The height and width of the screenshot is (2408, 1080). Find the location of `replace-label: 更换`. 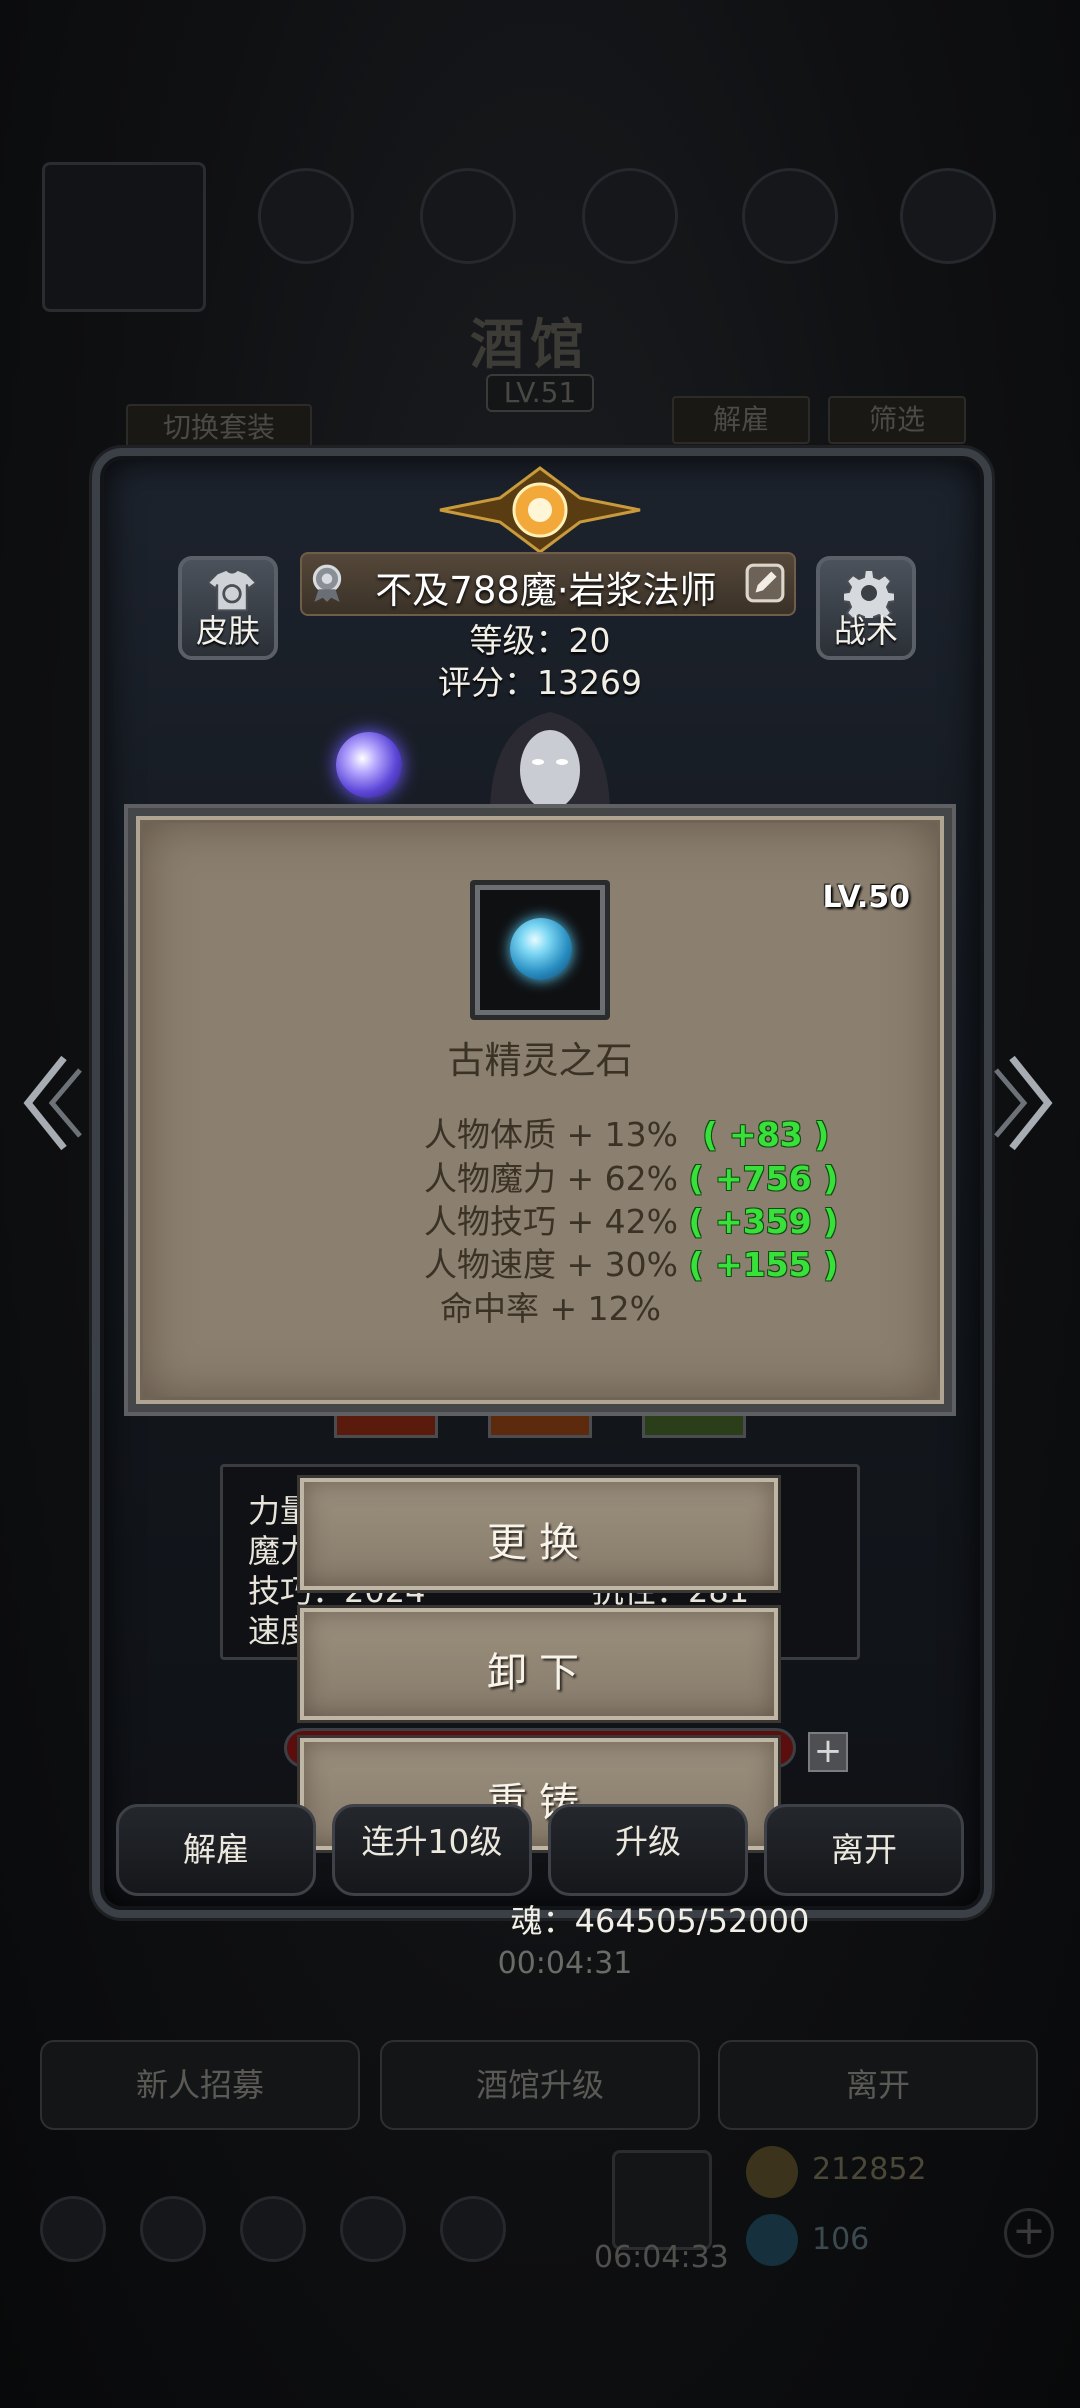

replace-label: 更换 is located at coordinates (539, 1543).